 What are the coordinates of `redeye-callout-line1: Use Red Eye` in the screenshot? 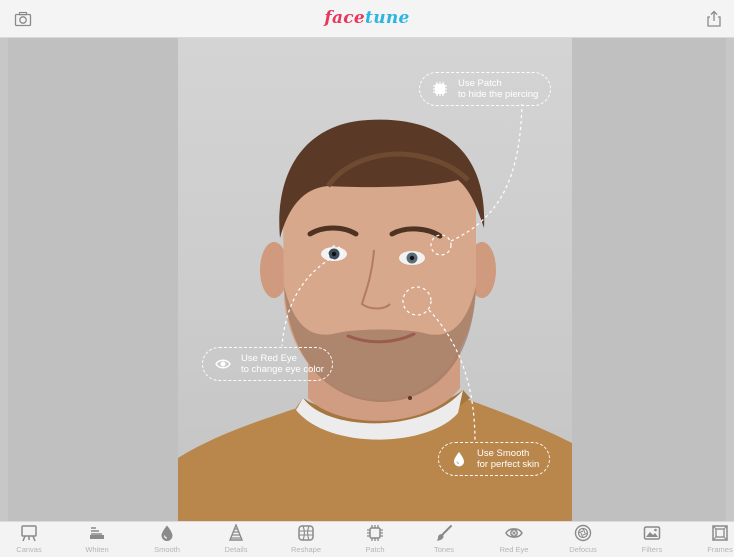 It's located at (269, 358).